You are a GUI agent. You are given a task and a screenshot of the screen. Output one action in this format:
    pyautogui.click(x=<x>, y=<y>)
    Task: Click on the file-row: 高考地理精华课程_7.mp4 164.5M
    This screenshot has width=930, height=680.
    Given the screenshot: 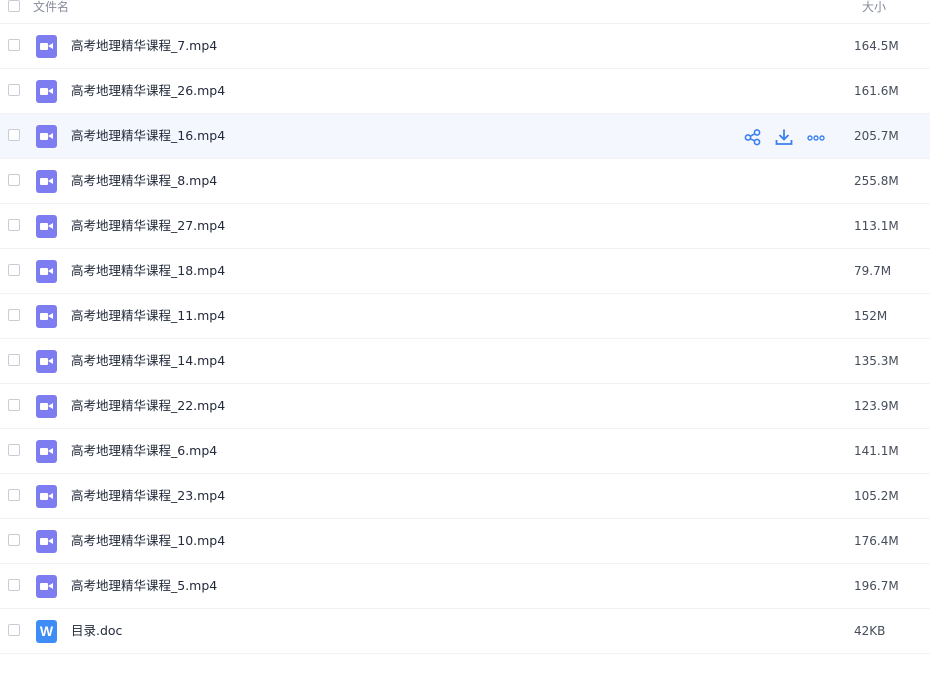 What is the action you would take?
    pyautogui.click(x=465, y=46)
    